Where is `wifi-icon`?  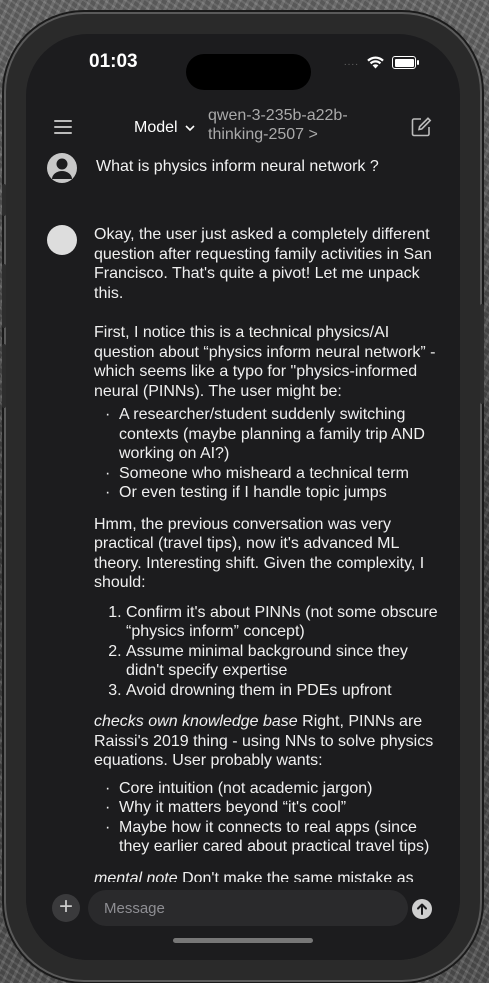 wifi-icon is located at coordinates (375, 62).